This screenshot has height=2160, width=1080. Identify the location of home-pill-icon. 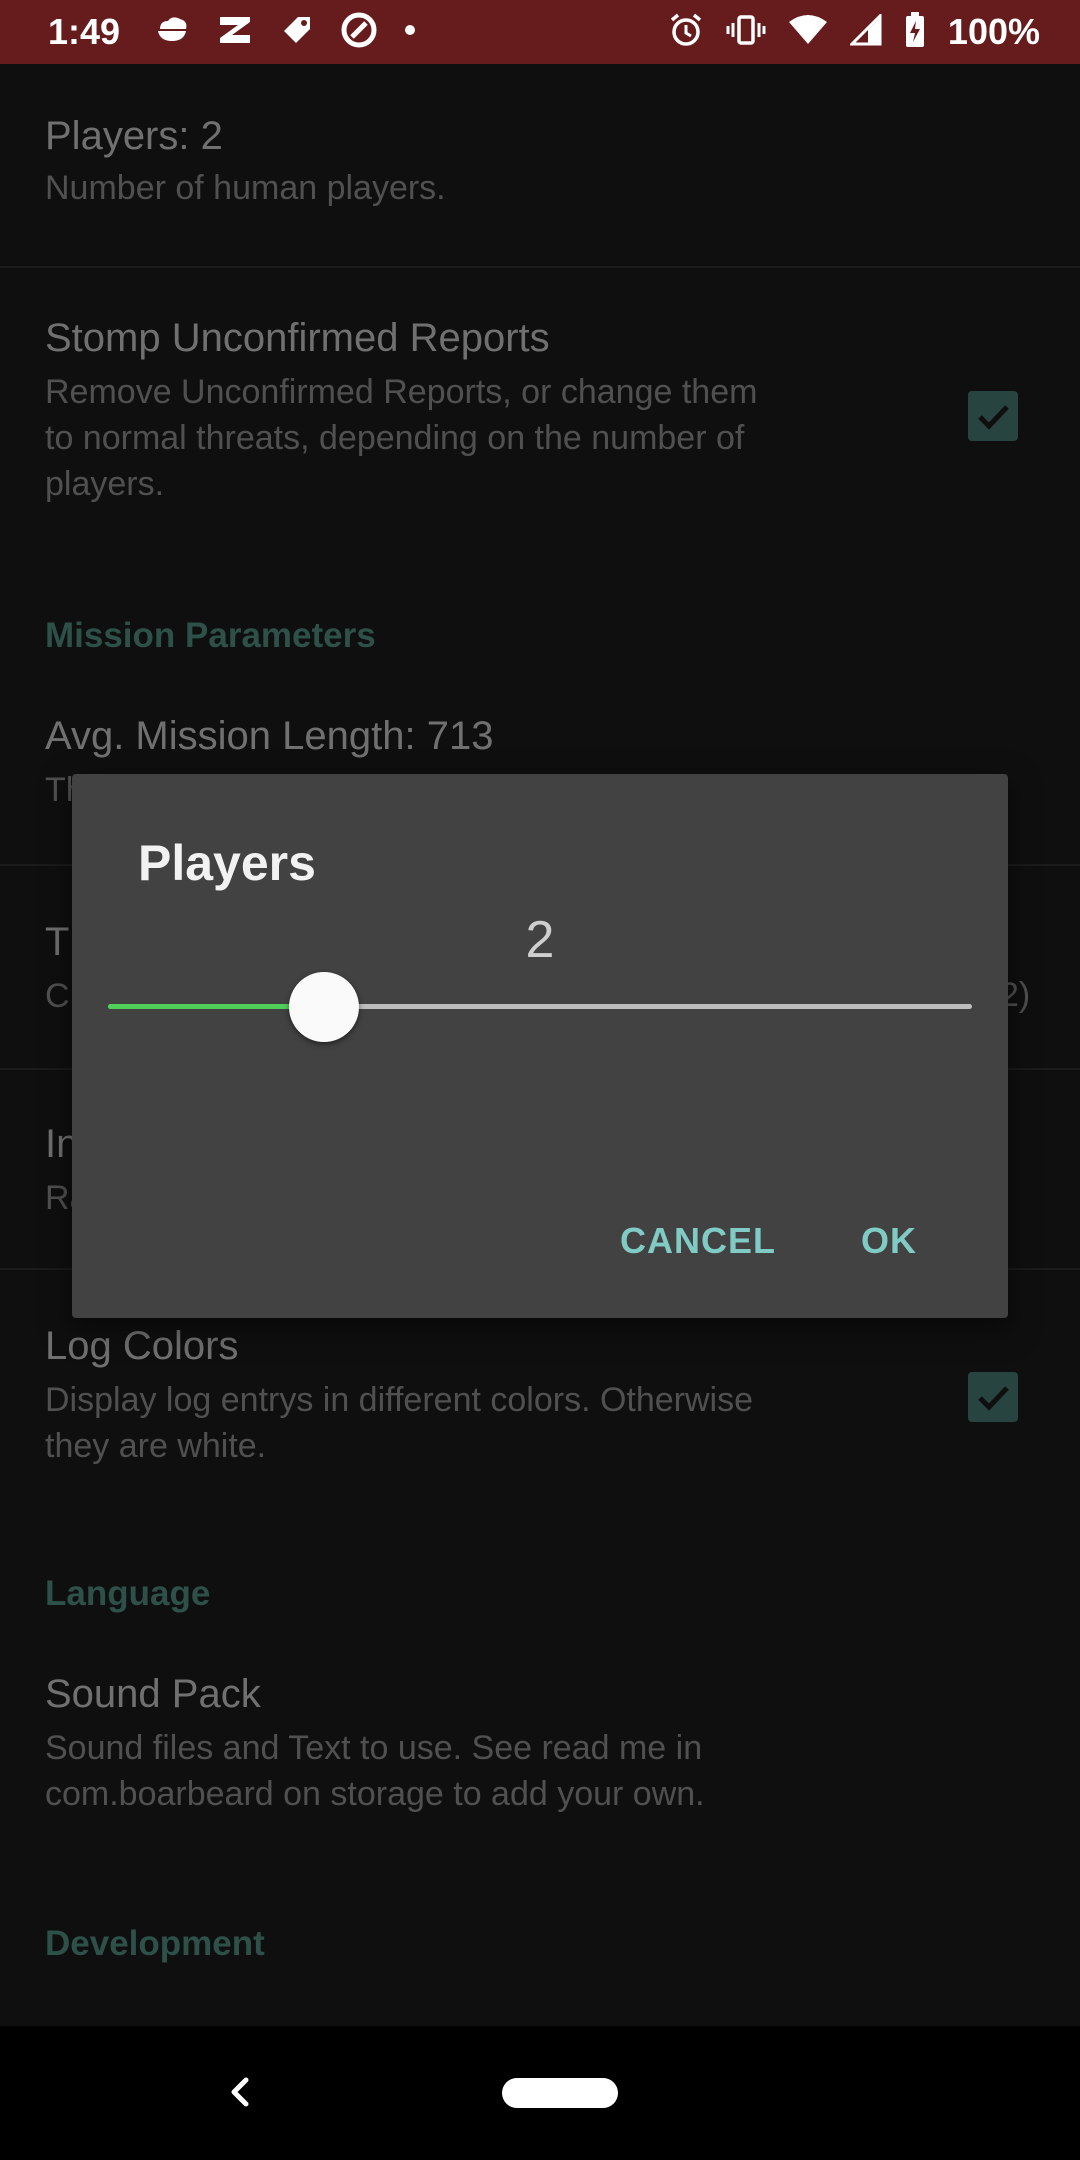
(560, 2093).